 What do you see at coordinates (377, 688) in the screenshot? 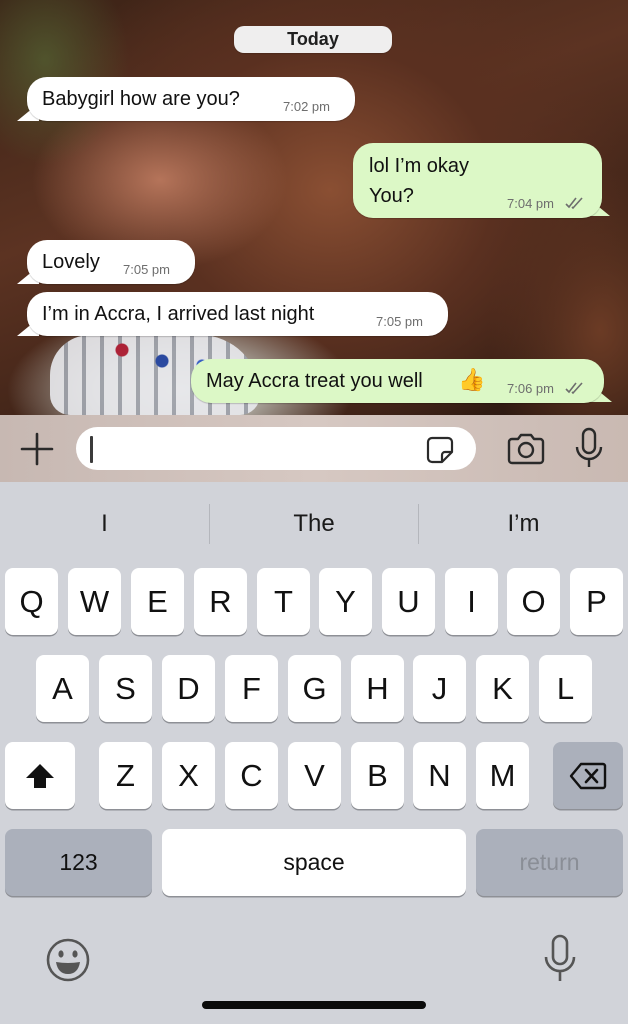
I see `key-h: H` at bounding box center [377, 688].